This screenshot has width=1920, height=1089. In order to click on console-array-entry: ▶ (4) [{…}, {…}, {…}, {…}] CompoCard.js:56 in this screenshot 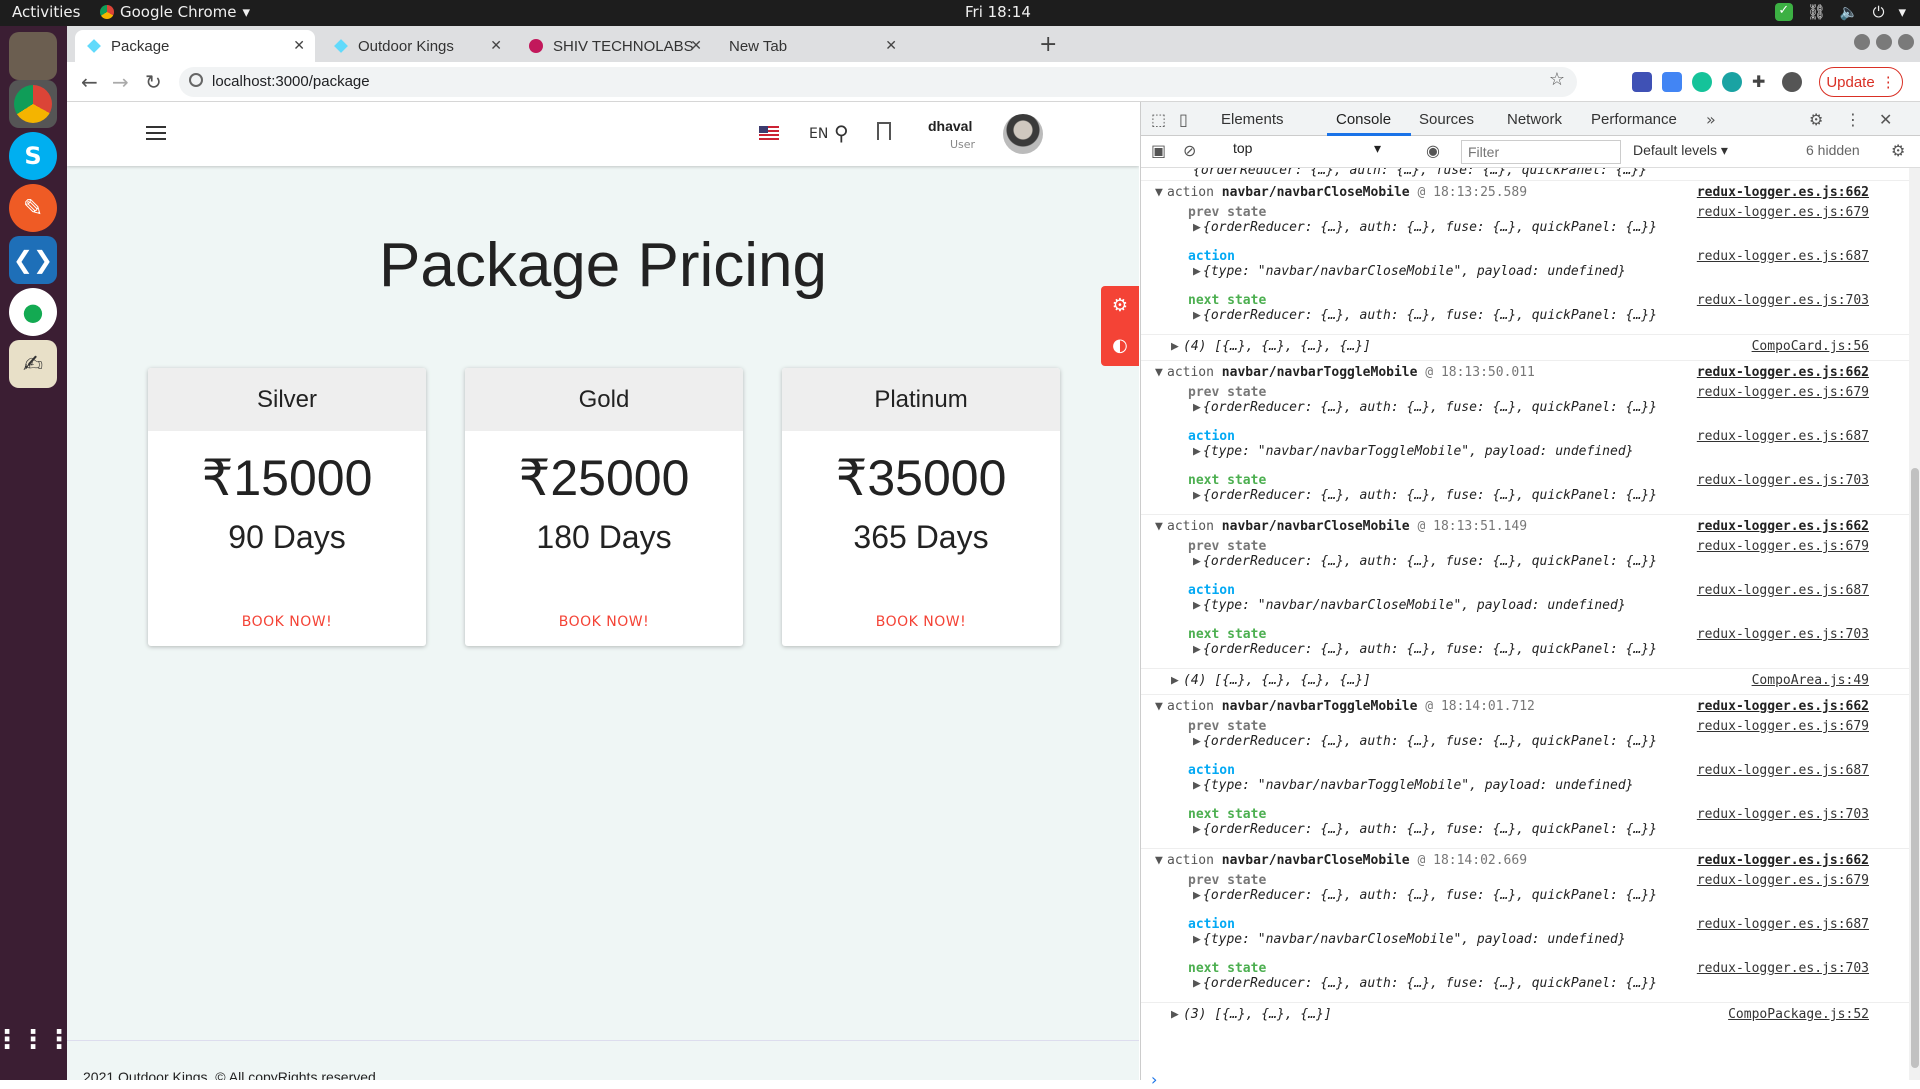, I will do `click(1525, 347)`.